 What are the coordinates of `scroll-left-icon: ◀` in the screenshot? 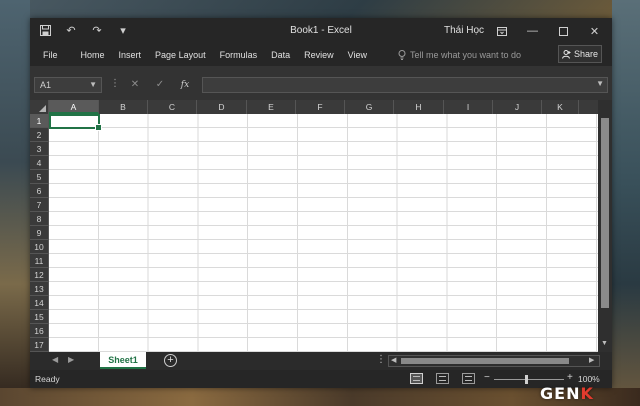 It's located at (393, 361).